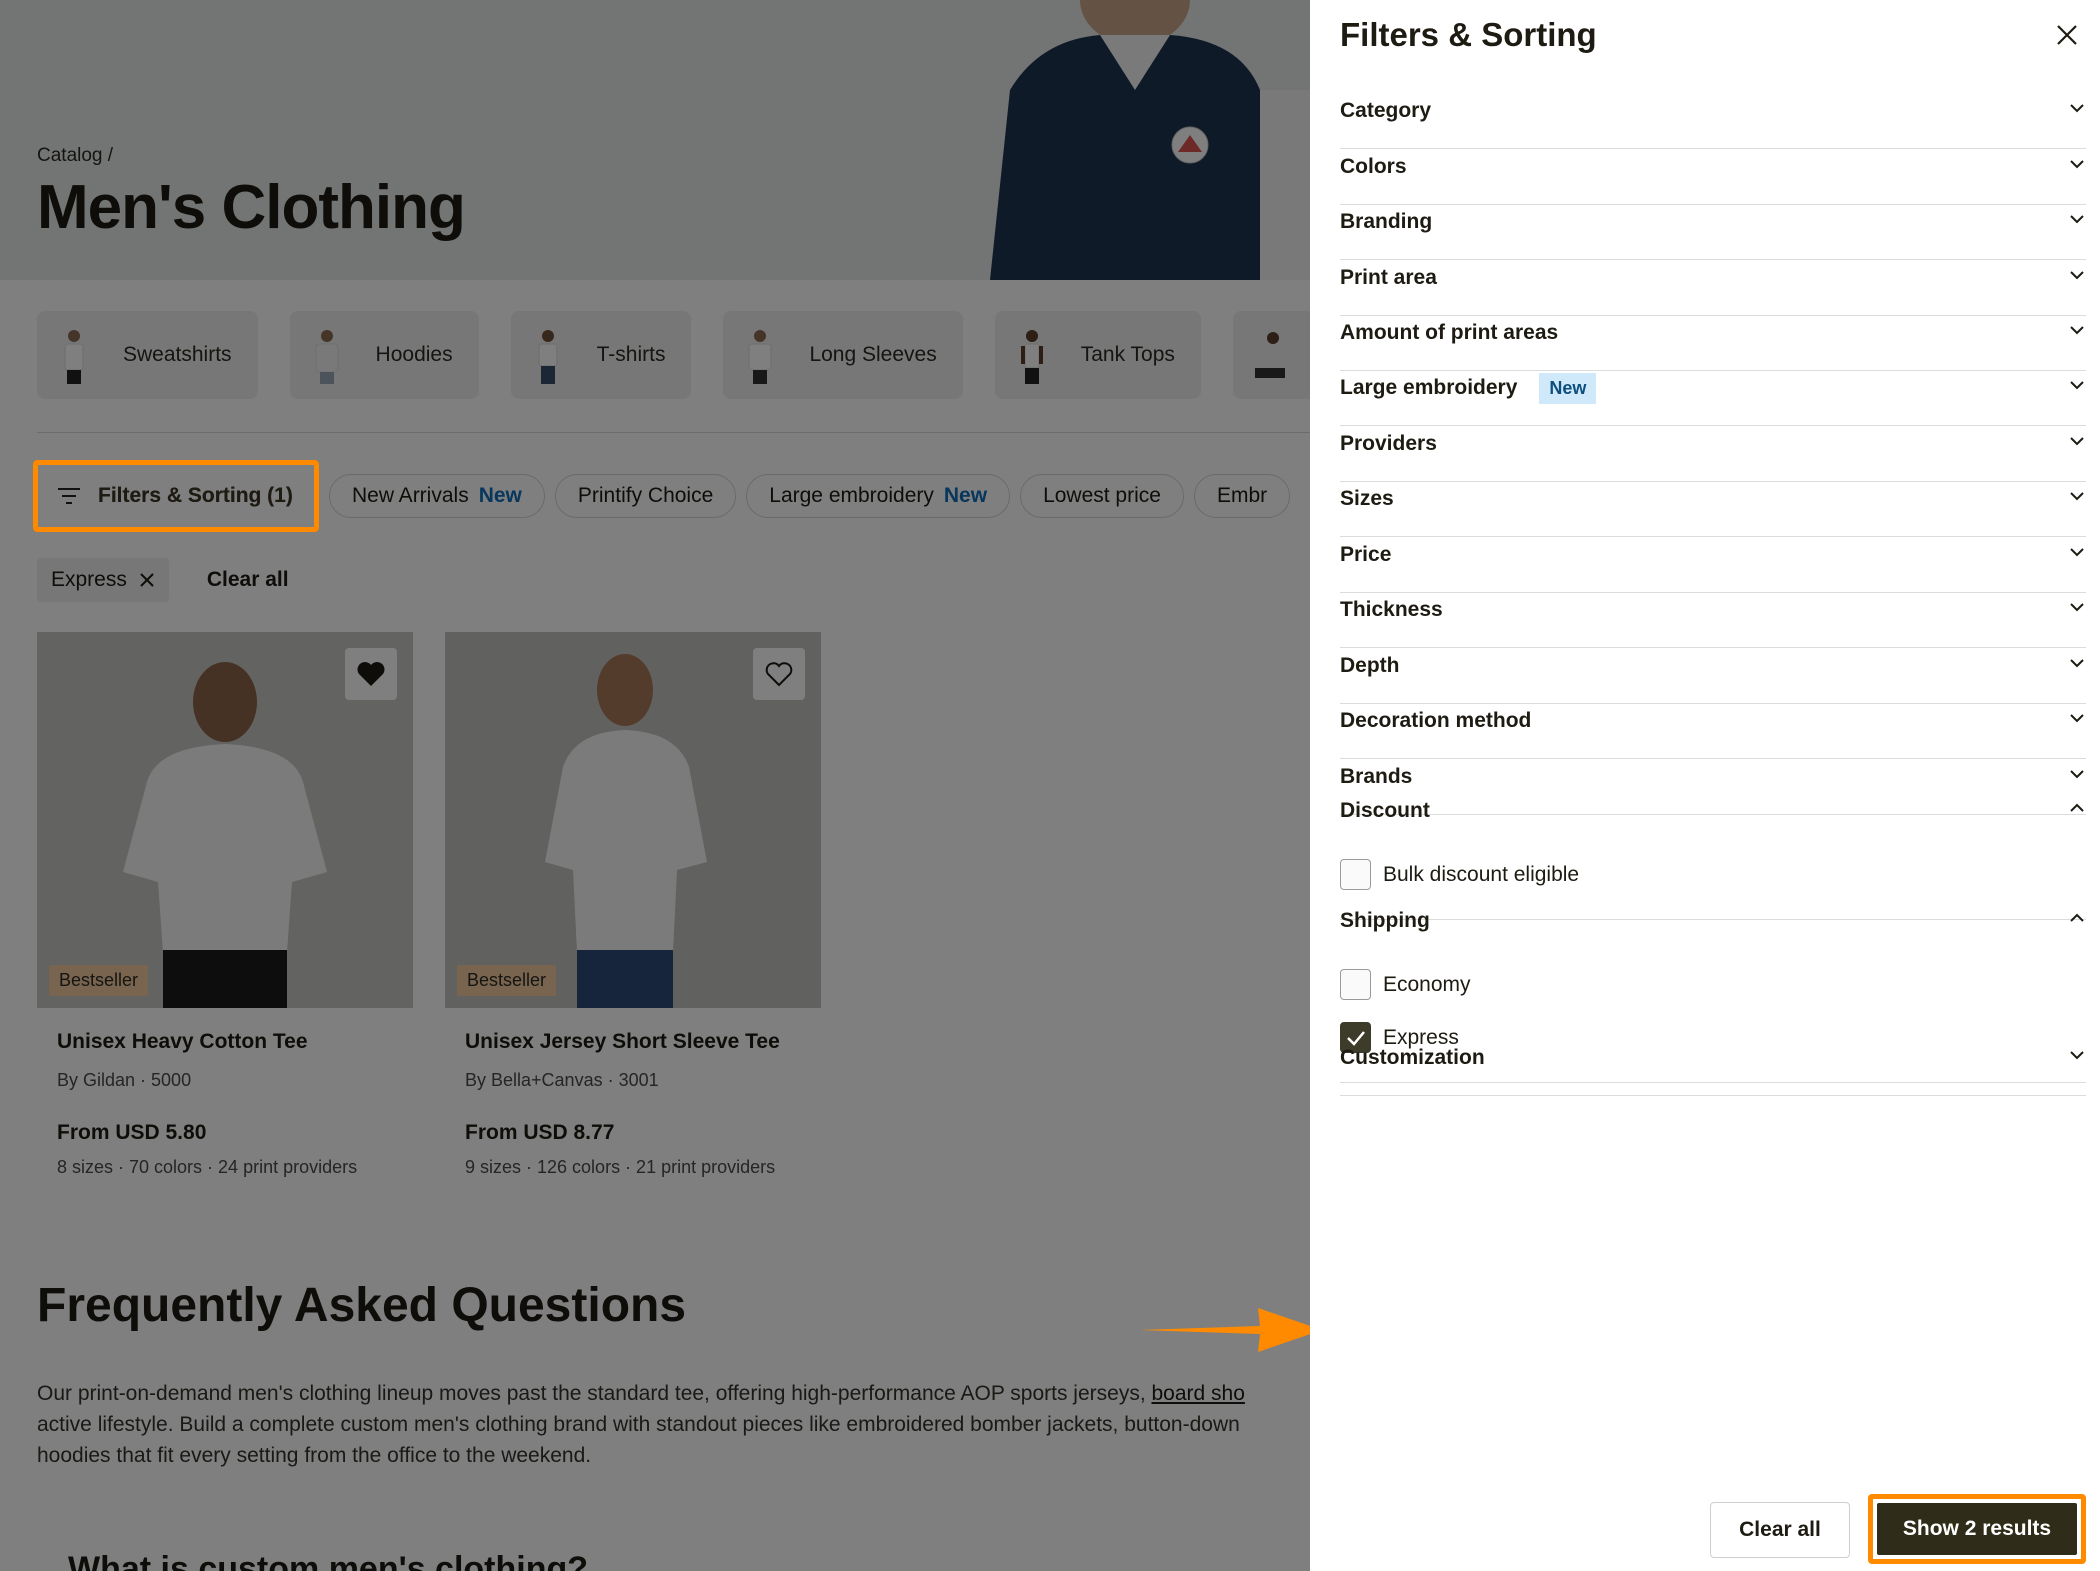  I want to click on panel-title: Filters & Sorting, so click(1468, 34).